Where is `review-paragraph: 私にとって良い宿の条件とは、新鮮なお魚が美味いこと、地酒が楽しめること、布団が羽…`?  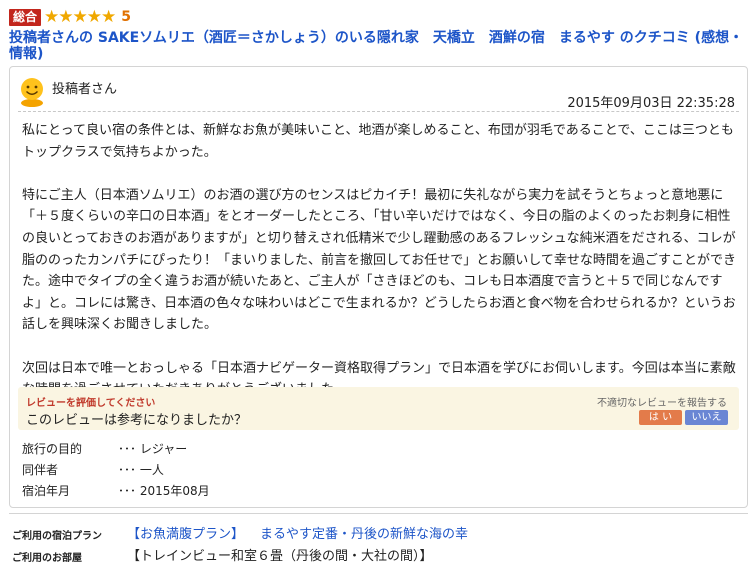
review-paragraph: 私にとって良い宿の条件とは、新鮮なお魚が美味いこと、地酒が楽しめること、布団が羽… is located at coordinates (378, 141).